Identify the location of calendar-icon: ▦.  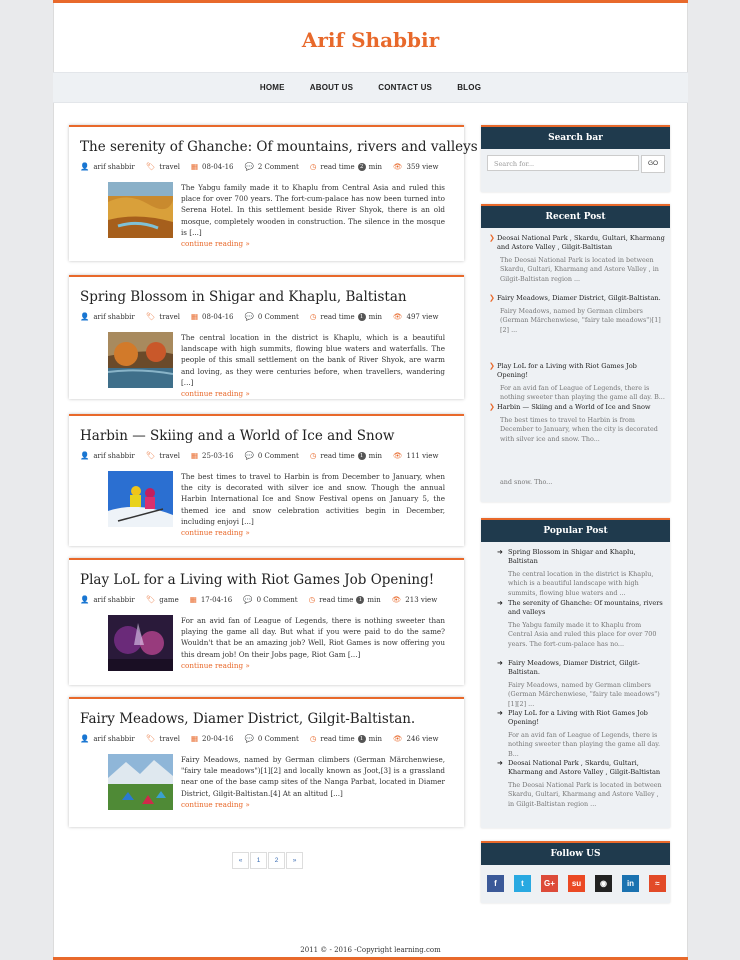
(194, 316).